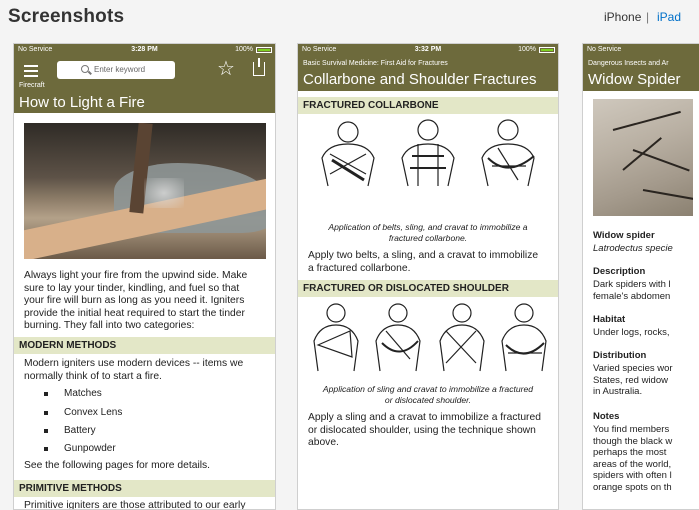 The width and height of the screenshot is (699, 510). I want to click on habitat-text: Under logs, rocks,, so click(631, 332).